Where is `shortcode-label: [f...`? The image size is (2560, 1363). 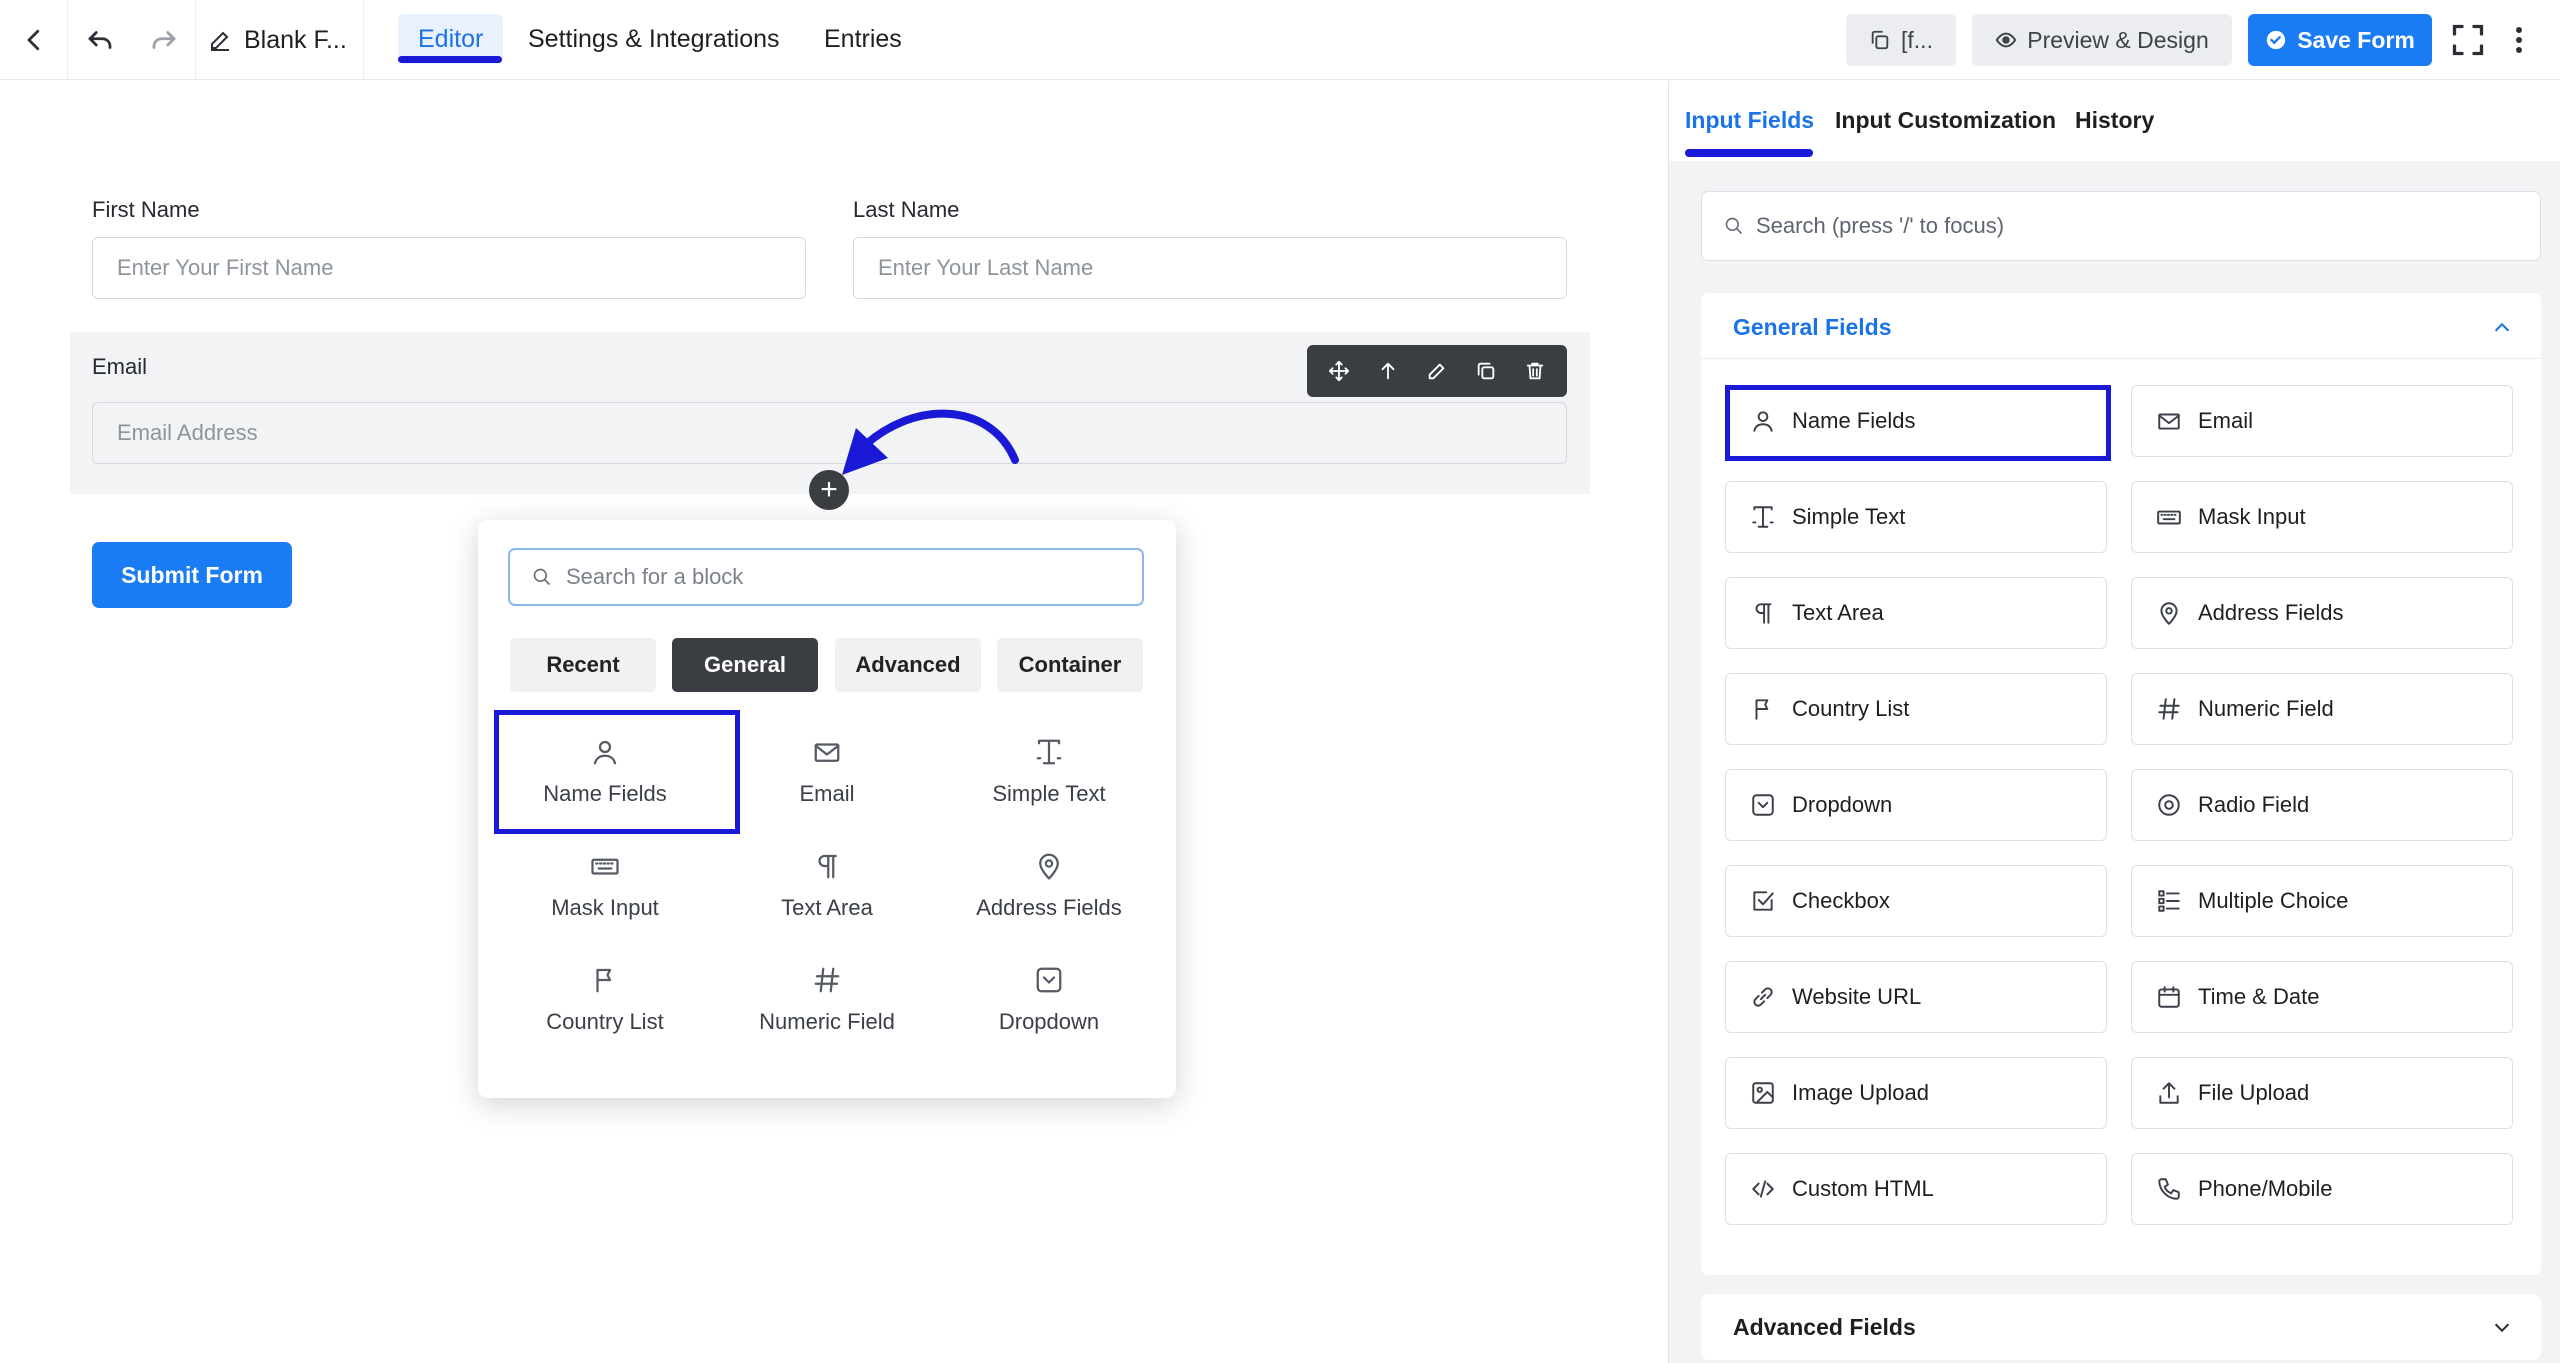 shortcode-label: [f... is located at coordinates (1917, 39).